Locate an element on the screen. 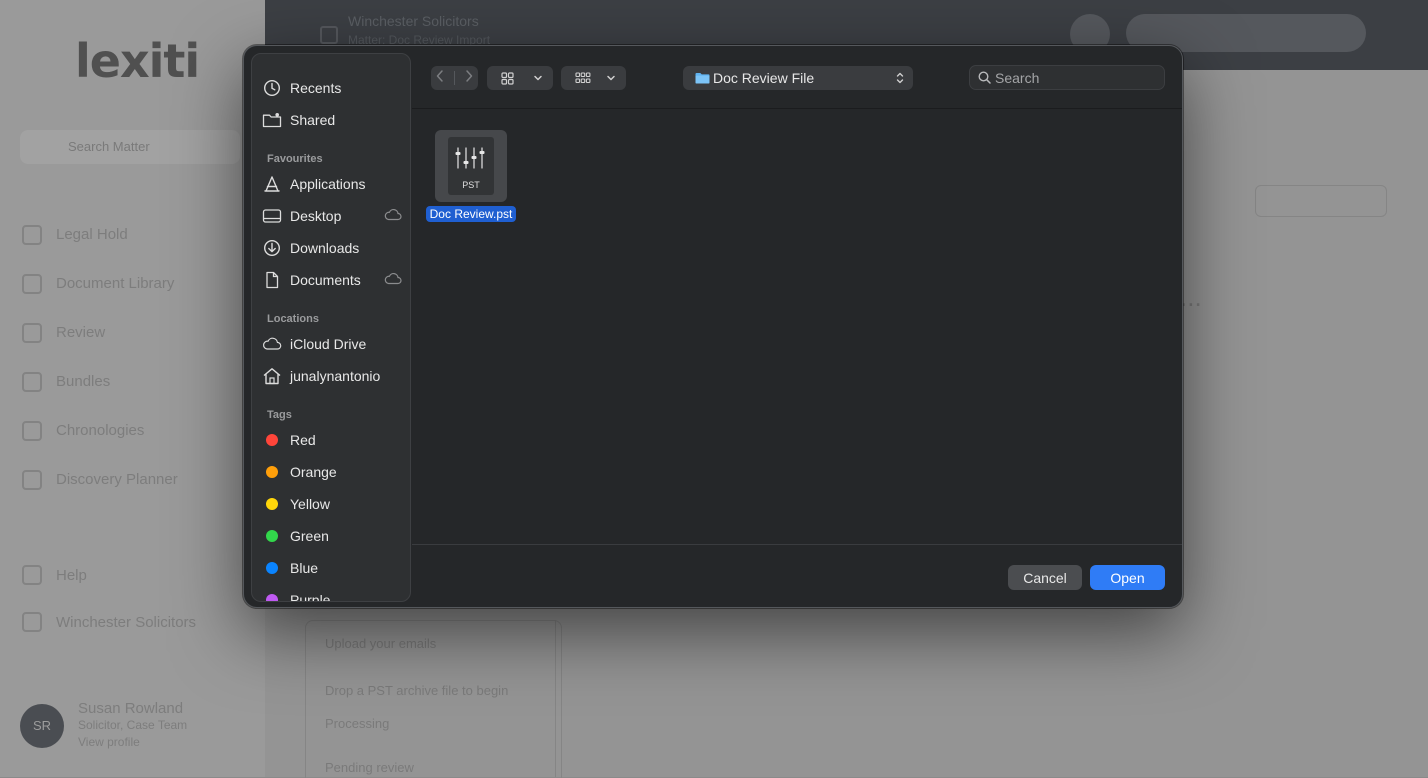 The width and height of the screenshot is (1428, 778). pst-file-icon: PST is located at coordinates (471, 166).